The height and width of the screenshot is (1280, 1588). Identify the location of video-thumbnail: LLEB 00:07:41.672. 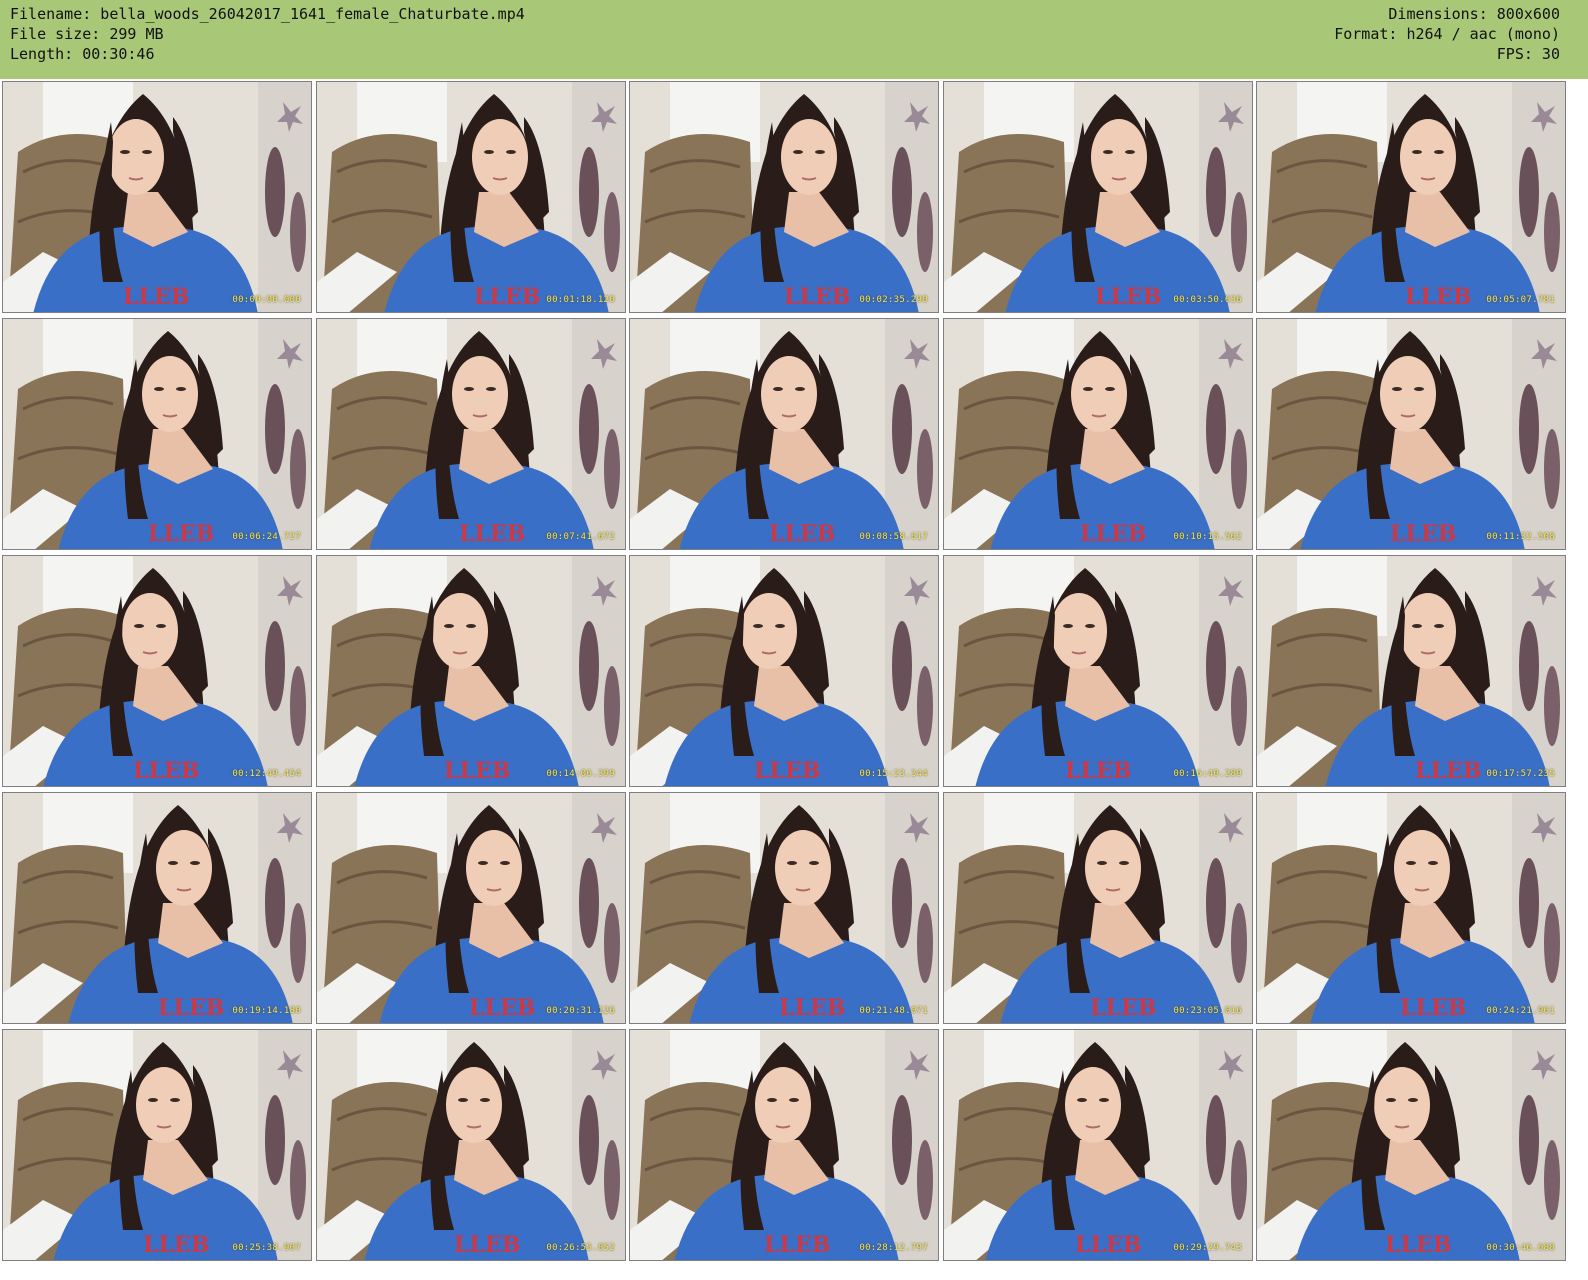
(471, 434).